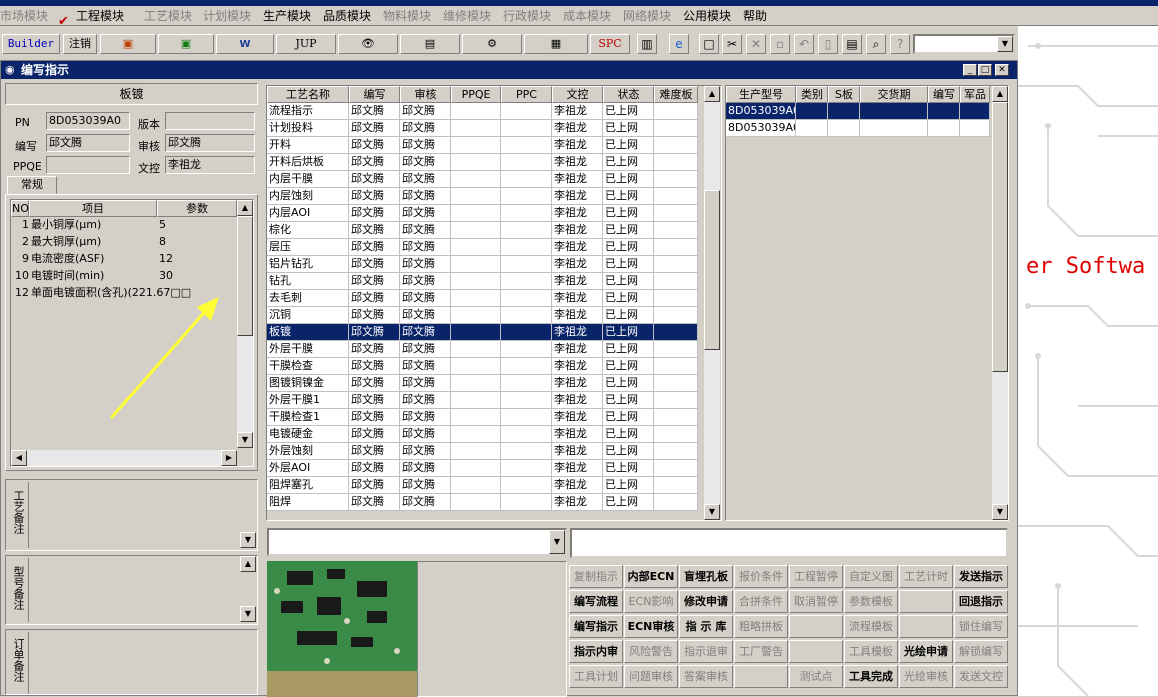 This screenshot has height=697, width=1158. Describe the element at coordinates (596, 676) in the screenshot. I see `action-button: 工具计划` at that location.